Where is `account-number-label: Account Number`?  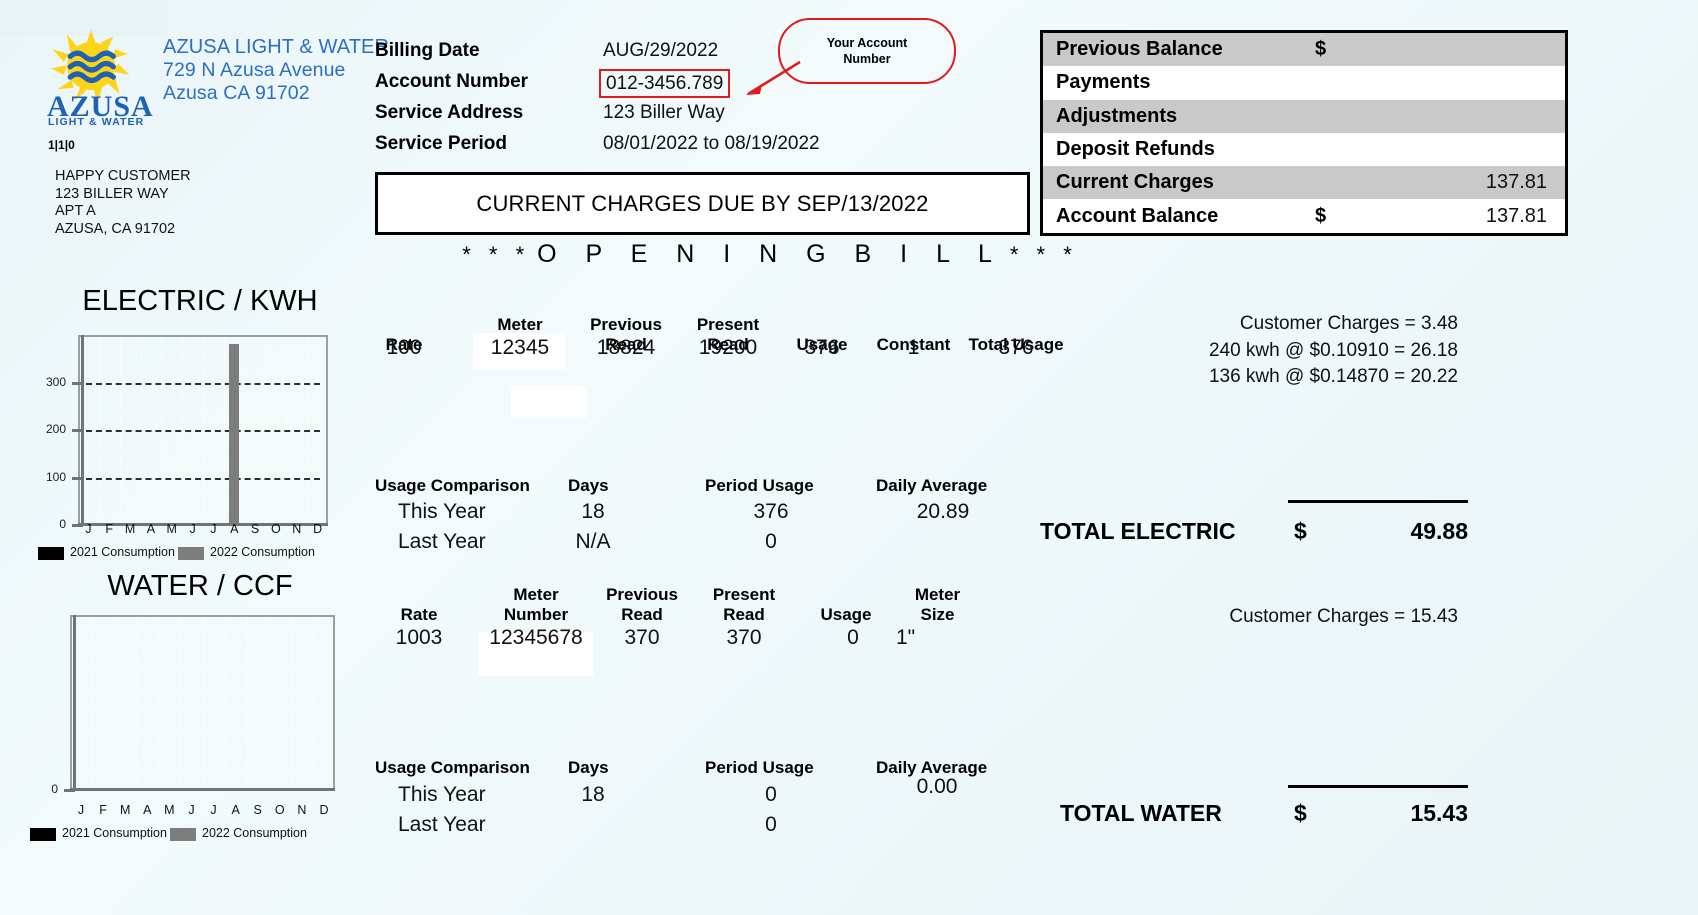
account-number-label: Account Number is located at coordinates (452, 81).